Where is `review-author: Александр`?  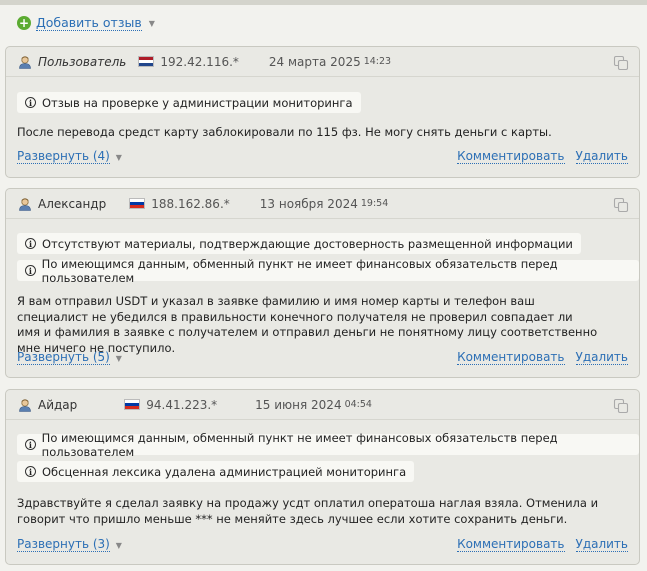 review-author: Александр is located at coordinates (72, 203).